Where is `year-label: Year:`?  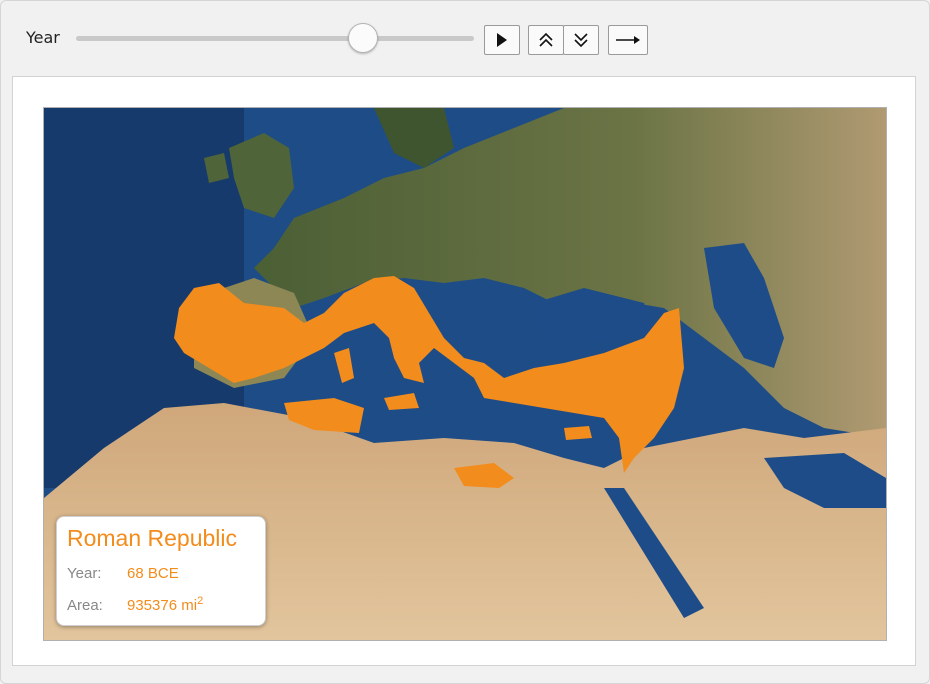
year-label: Year: is located at coordinates (84, 573).